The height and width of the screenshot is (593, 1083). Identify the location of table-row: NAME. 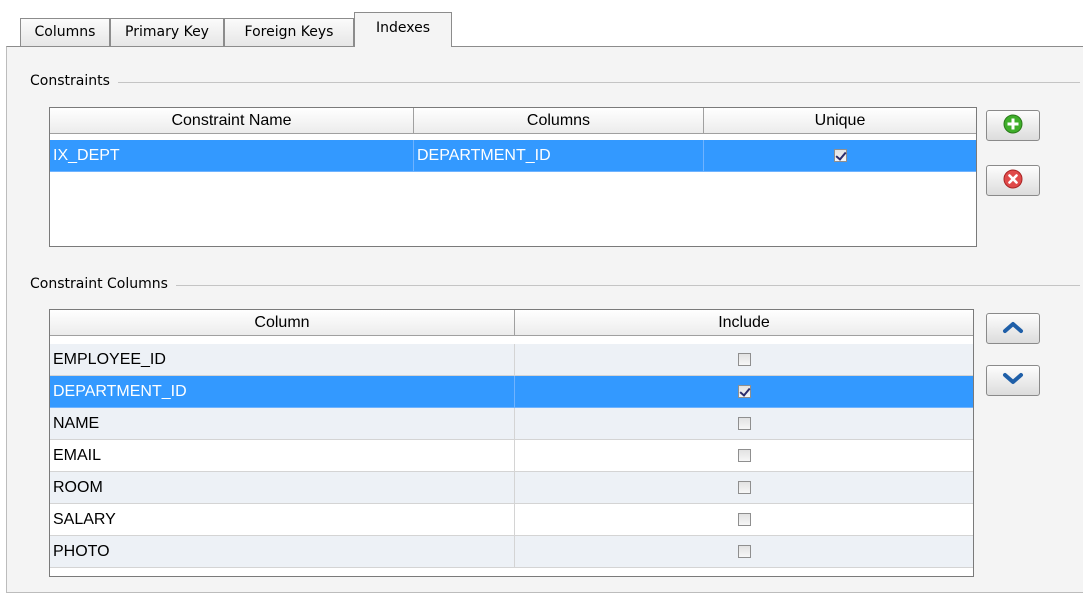
(511, 424).